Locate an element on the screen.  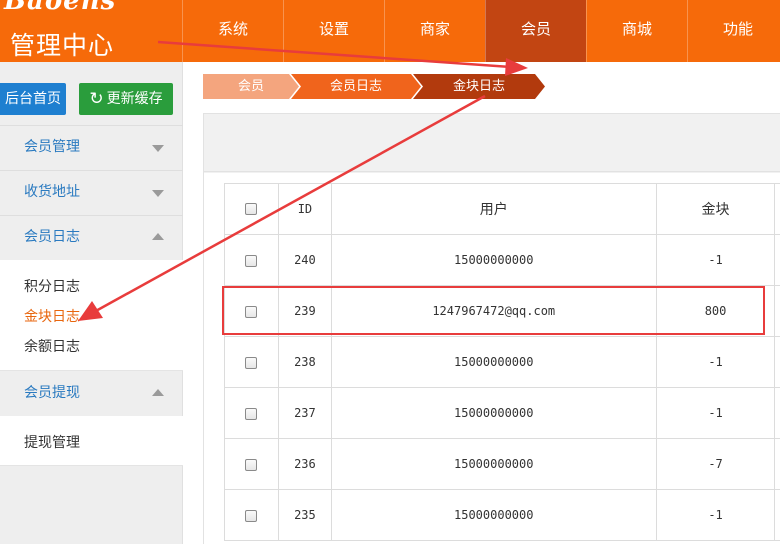
annotation-highlight-box is located at coordinates (493, 310).